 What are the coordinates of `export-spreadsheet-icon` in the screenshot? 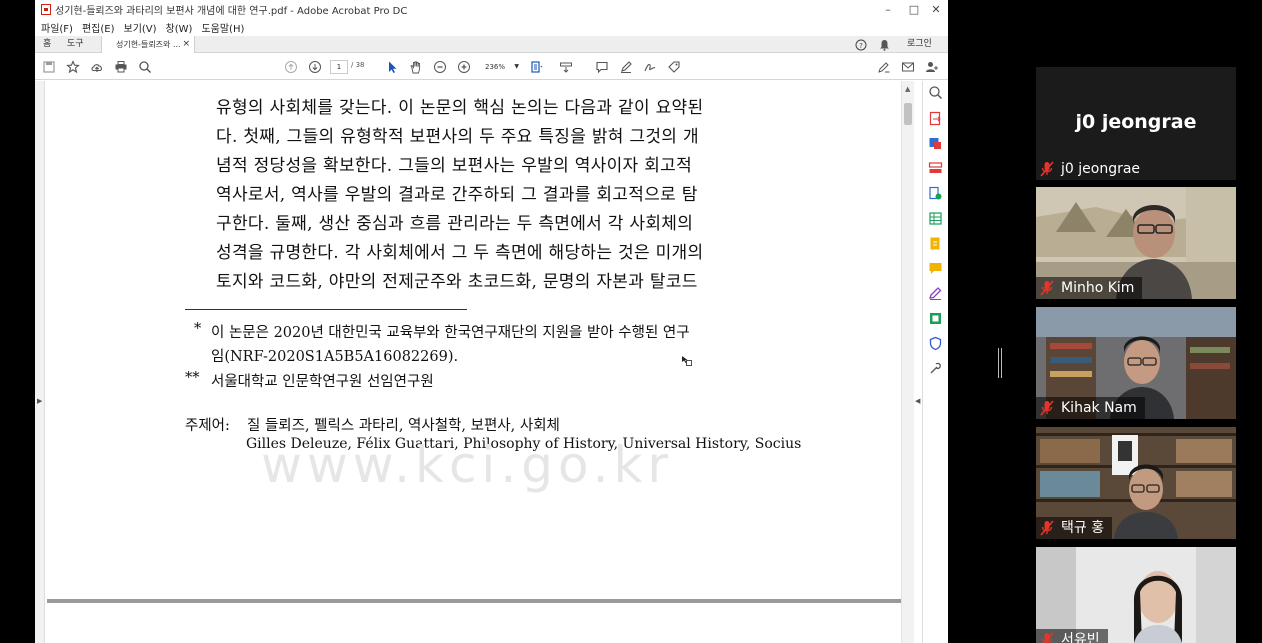 It's located at (935, 218).